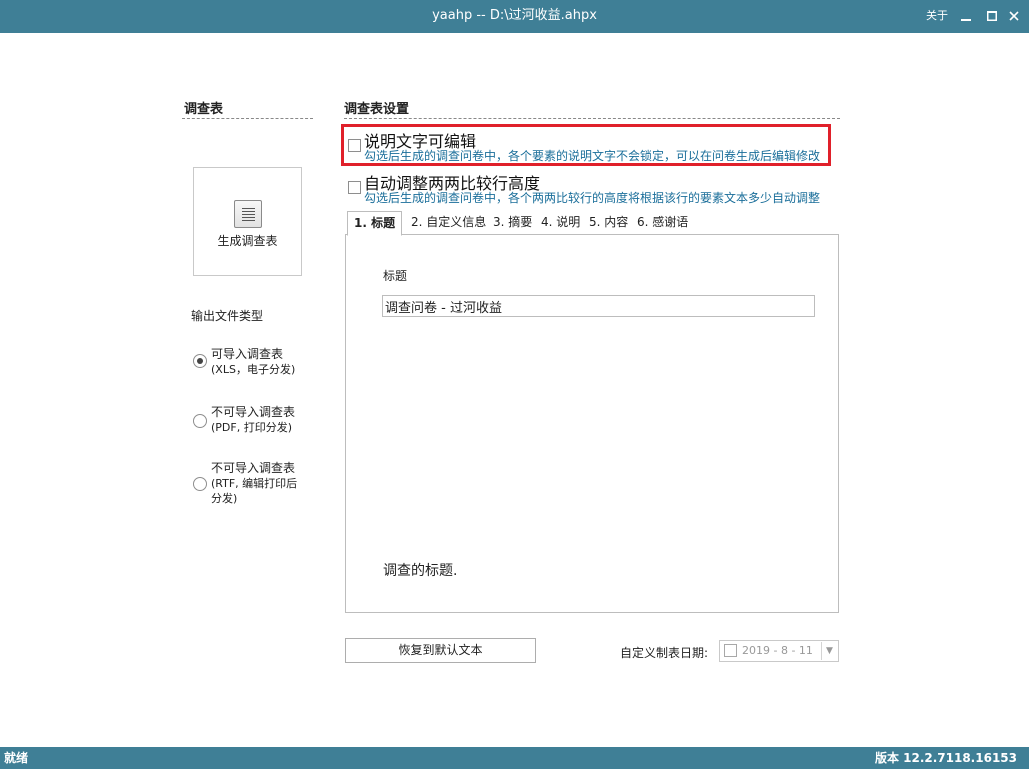  Describe the element at coordinates (224, 498) in the screenshot. I see `output-rtf-sub2: 分发)` at that location.